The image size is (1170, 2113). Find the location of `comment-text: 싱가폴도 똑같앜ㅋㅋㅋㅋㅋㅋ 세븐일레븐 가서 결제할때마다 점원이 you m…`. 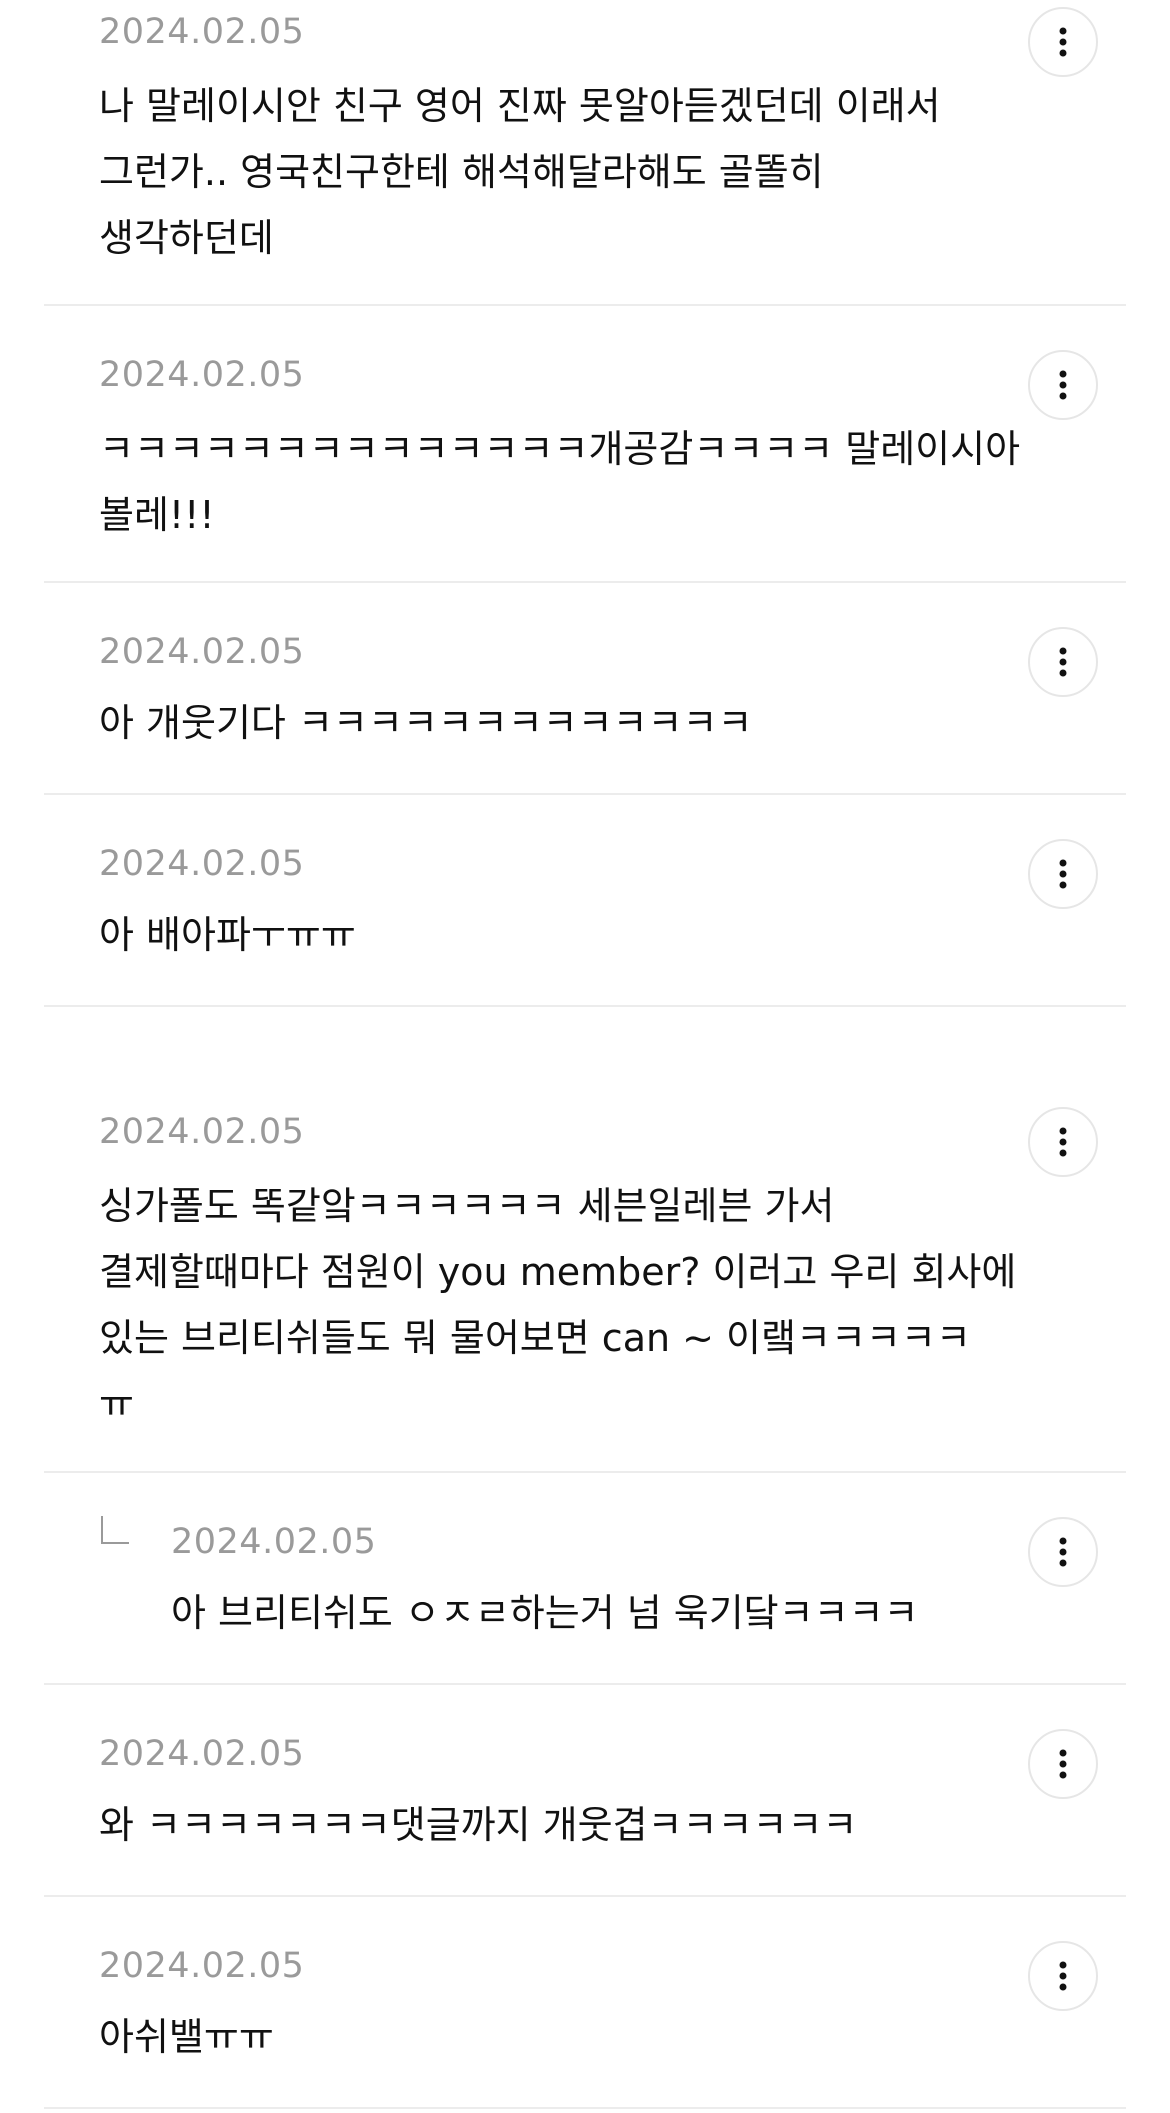

comment-text: 싱가폴도 똑같앜ㅋㅋㅋㅋㅋㅋ 세븐일레븐 가서 결제할때마다 점원이 you m… is located at coordinates (558, 1305).